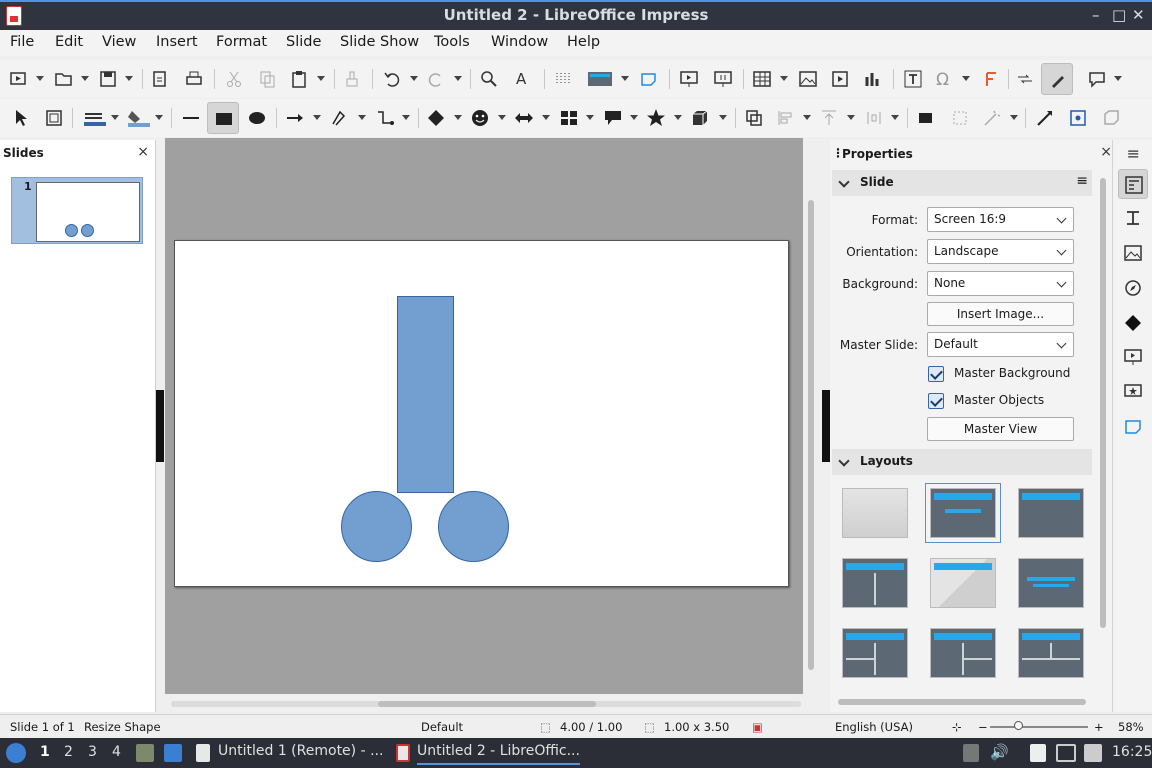 The image size is (1152, 768). I want to click on open-icon, so click(64, 79).